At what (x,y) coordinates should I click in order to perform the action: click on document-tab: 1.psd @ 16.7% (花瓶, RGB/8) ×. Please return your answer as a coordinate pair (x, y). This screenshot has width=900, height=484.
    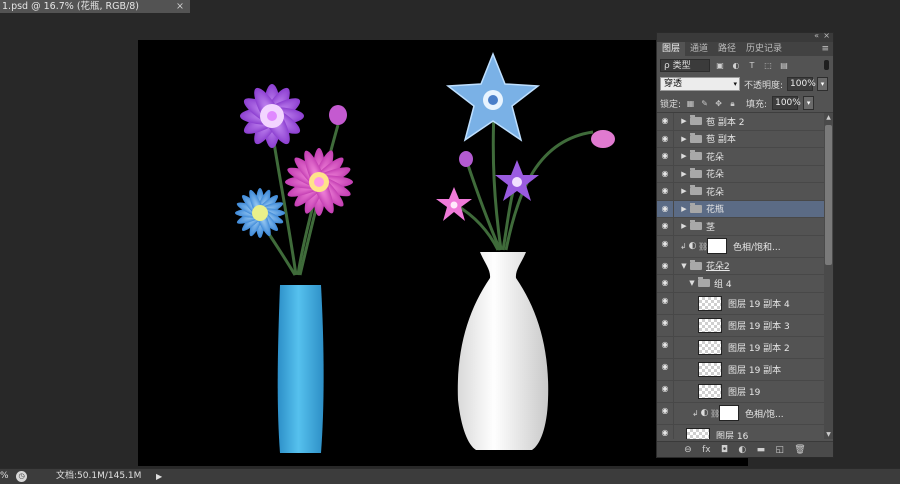
    Looking at the image, I should click on (95, 6).